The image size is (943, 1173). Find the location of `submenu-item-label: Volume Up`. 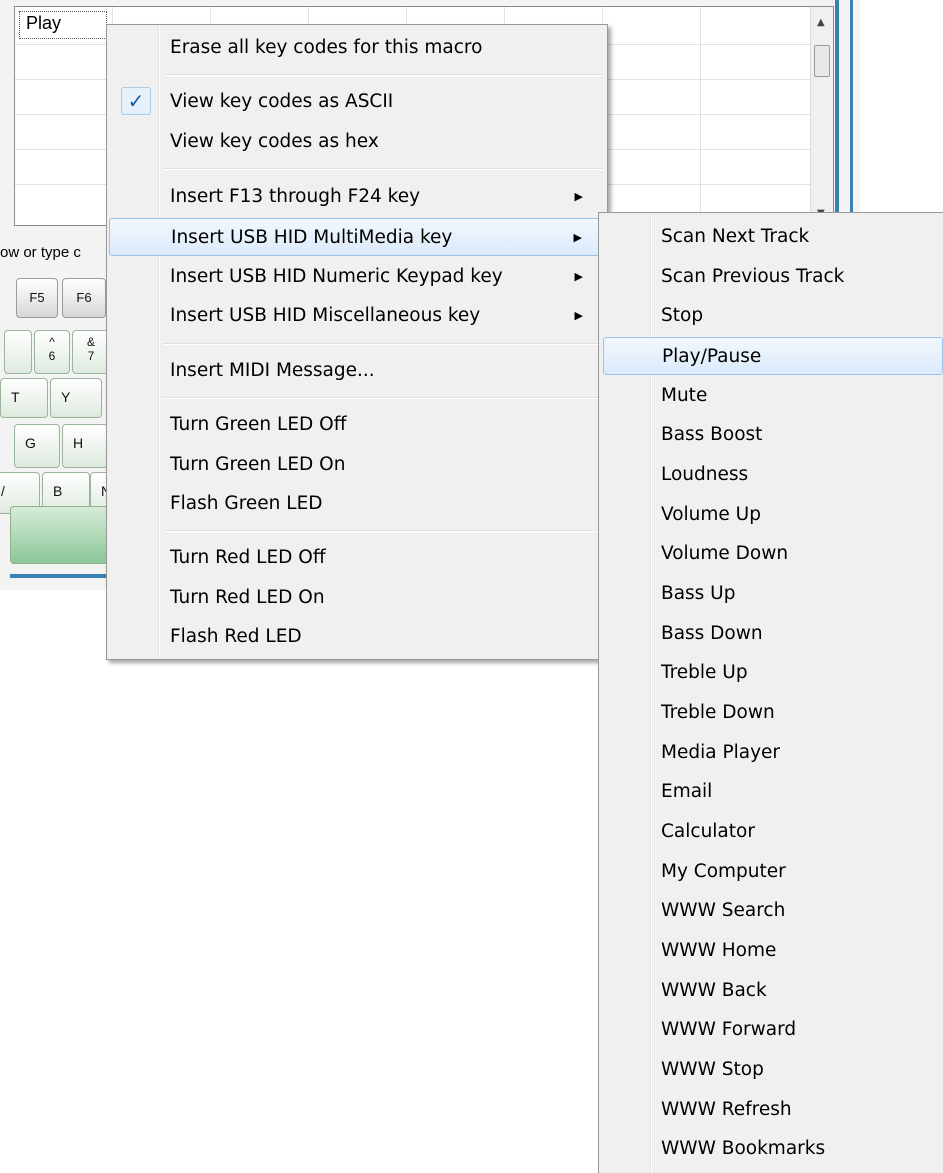

submenu-item-label: Volume Up is located at coordinates (711, 514).